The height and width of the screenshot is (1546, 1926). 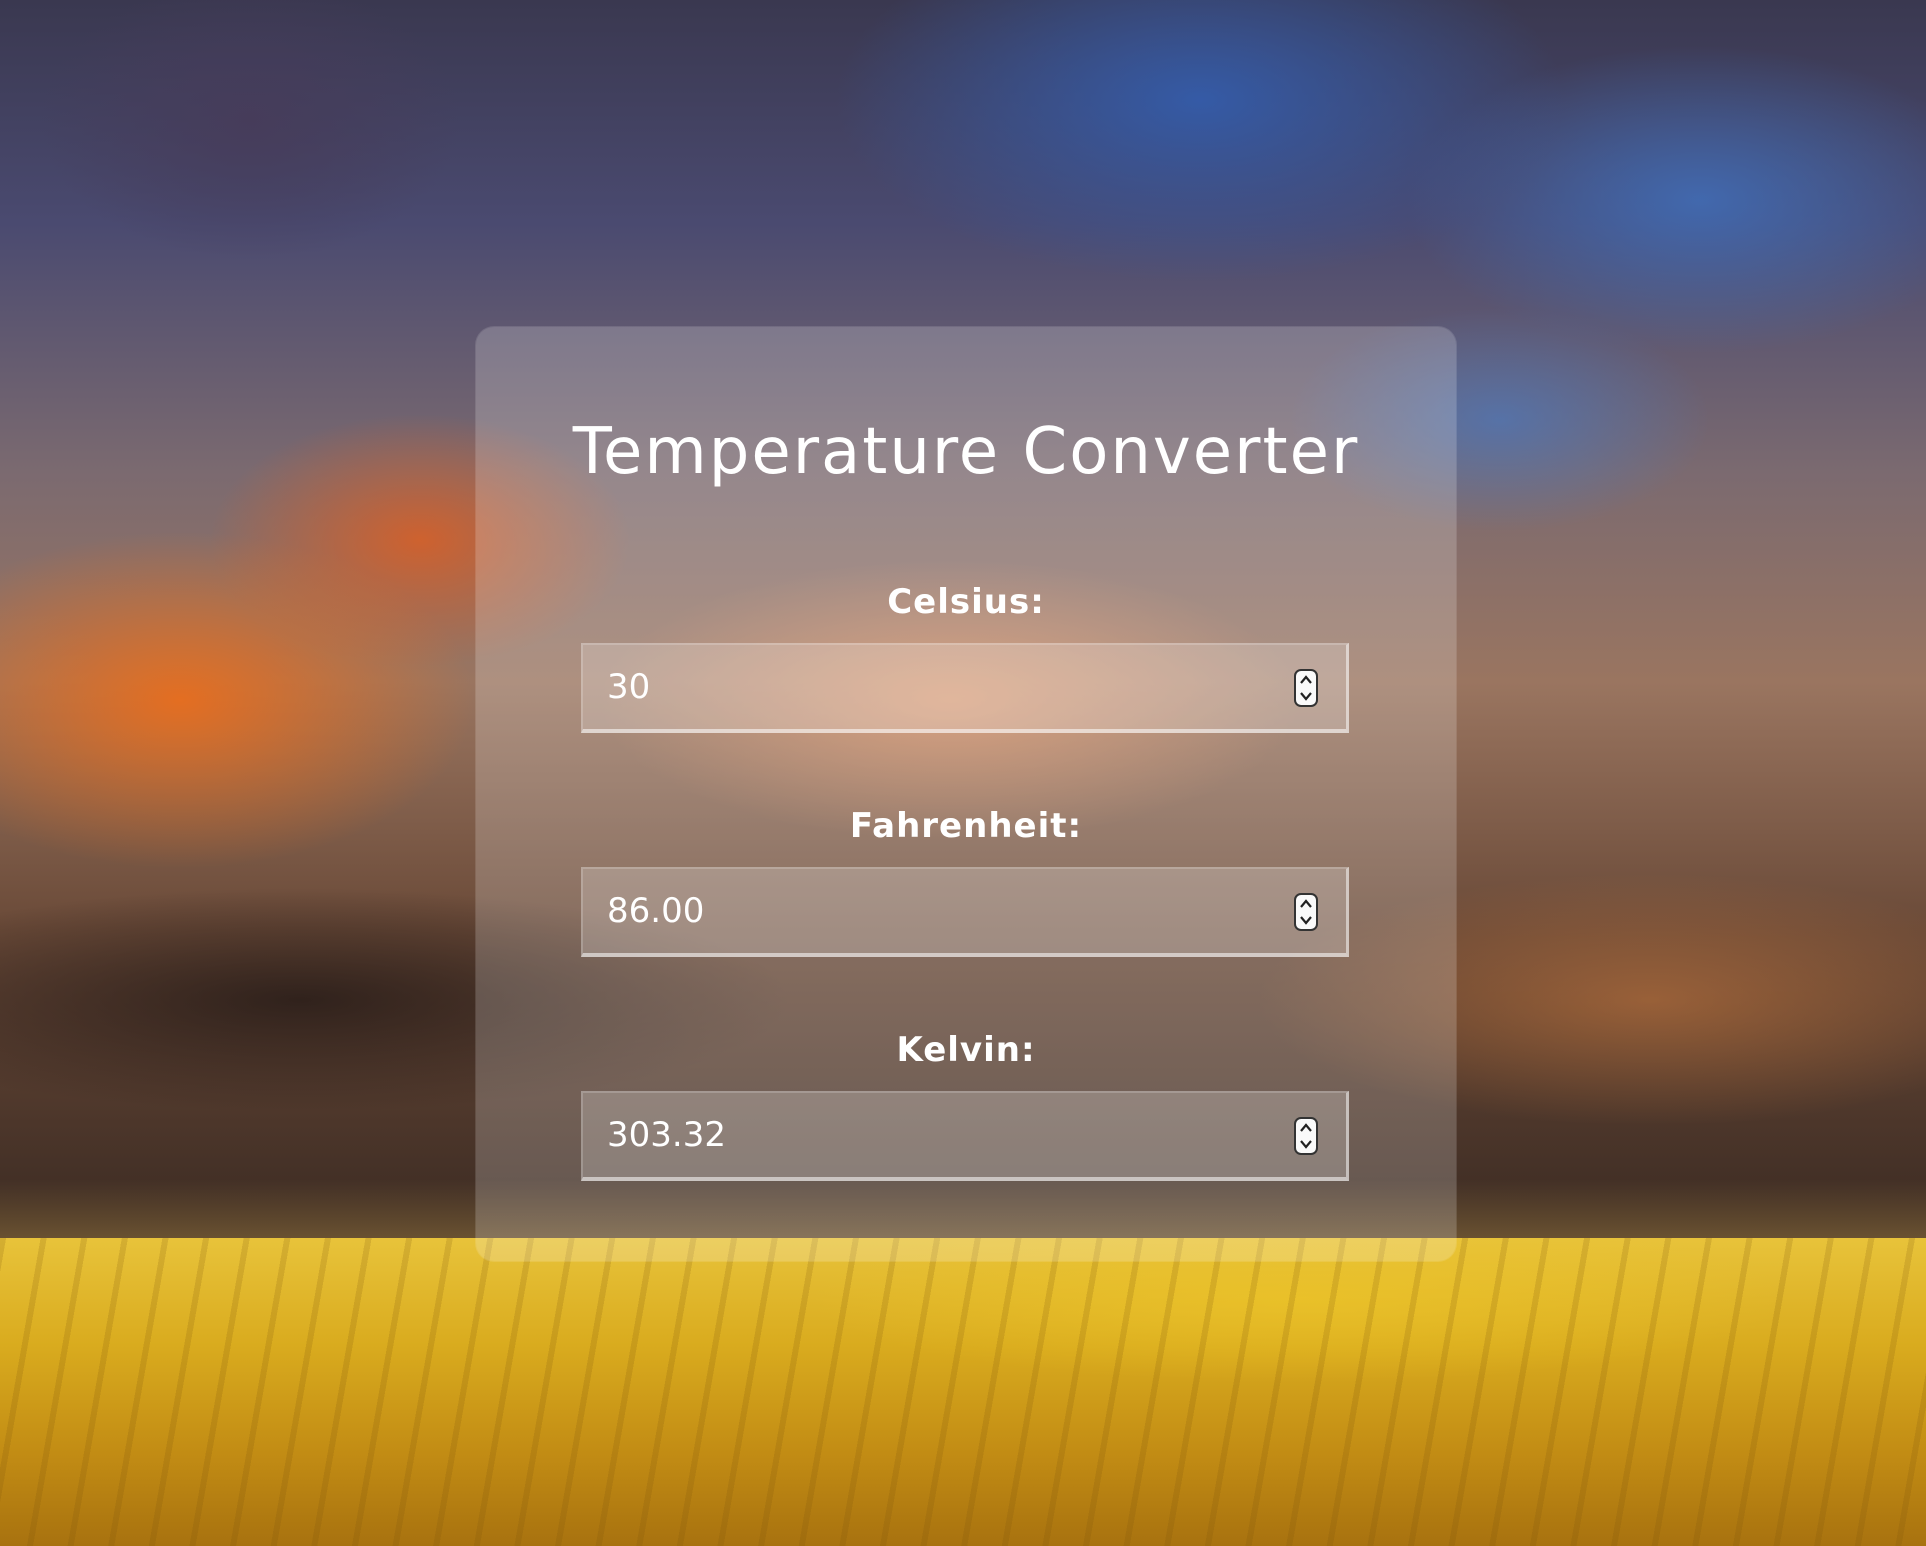 What do you see at coordinates (966, 452) in the screenshot?
I see `page-title: Temperature Converter` at bounding box center [966, 452].